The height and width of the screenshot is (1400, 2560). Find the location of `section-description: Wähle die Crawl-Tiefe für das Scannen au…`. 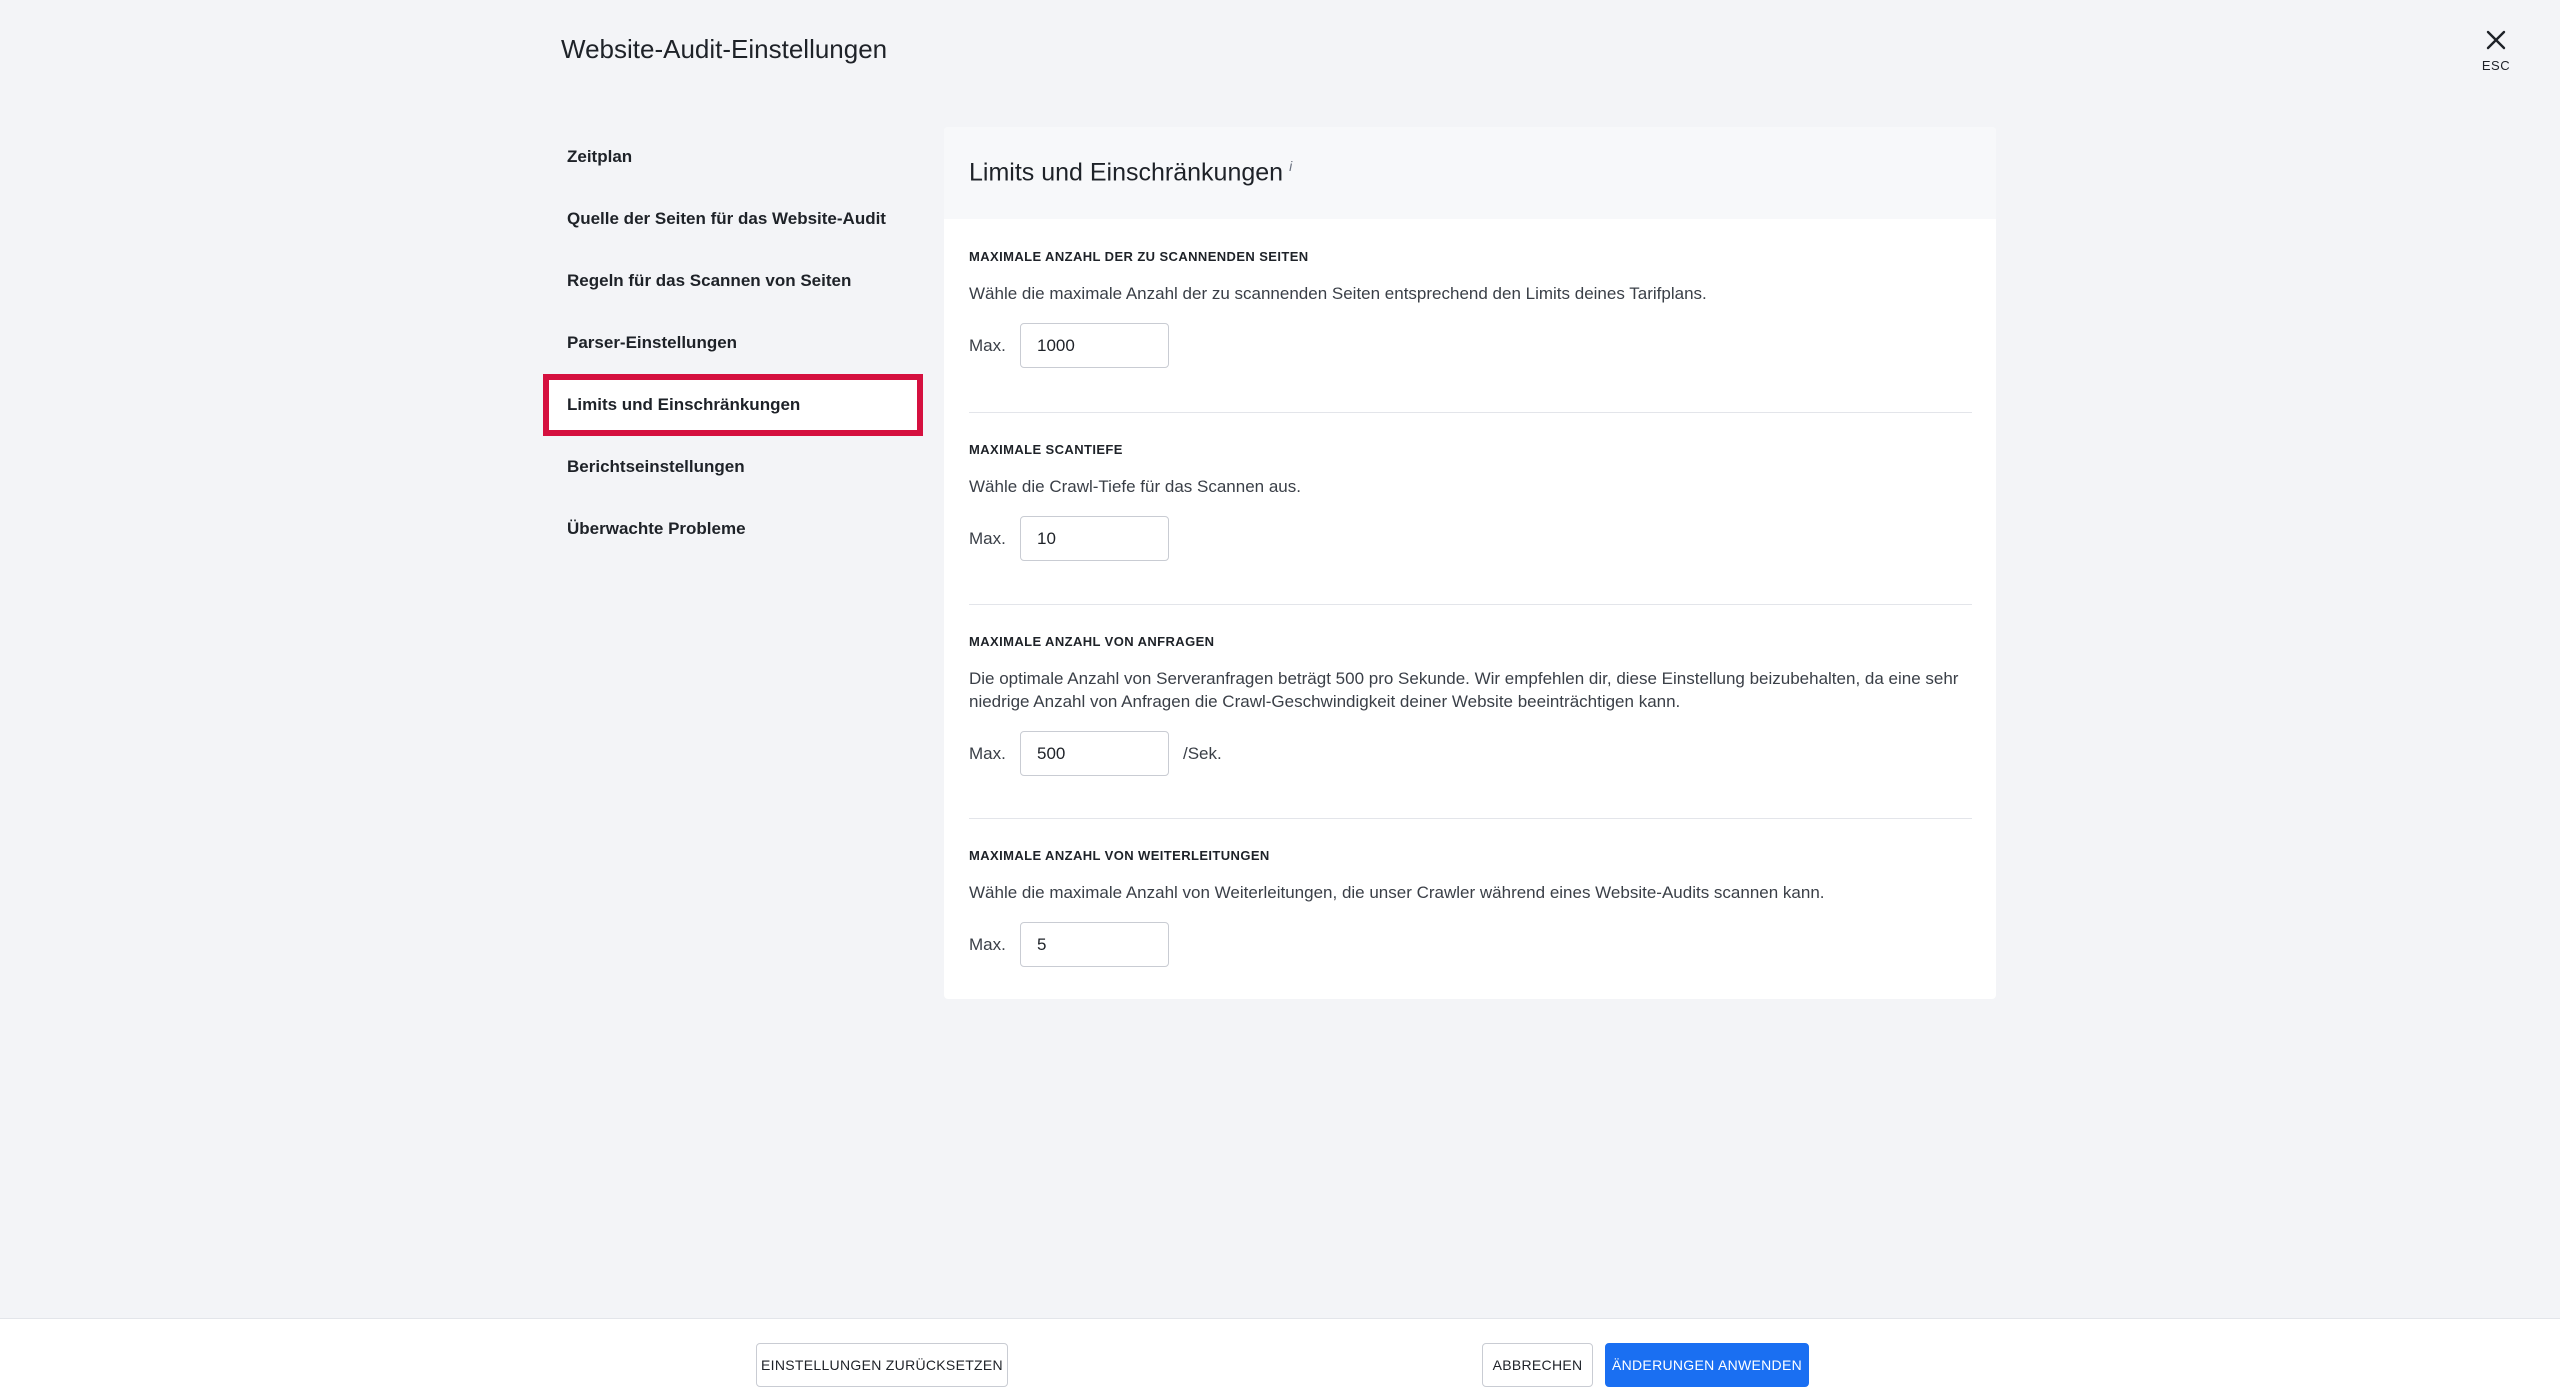

section-description: Wähle die Crawl-Tiefe für das Scannen au… is located at coordinates (1135, 486).